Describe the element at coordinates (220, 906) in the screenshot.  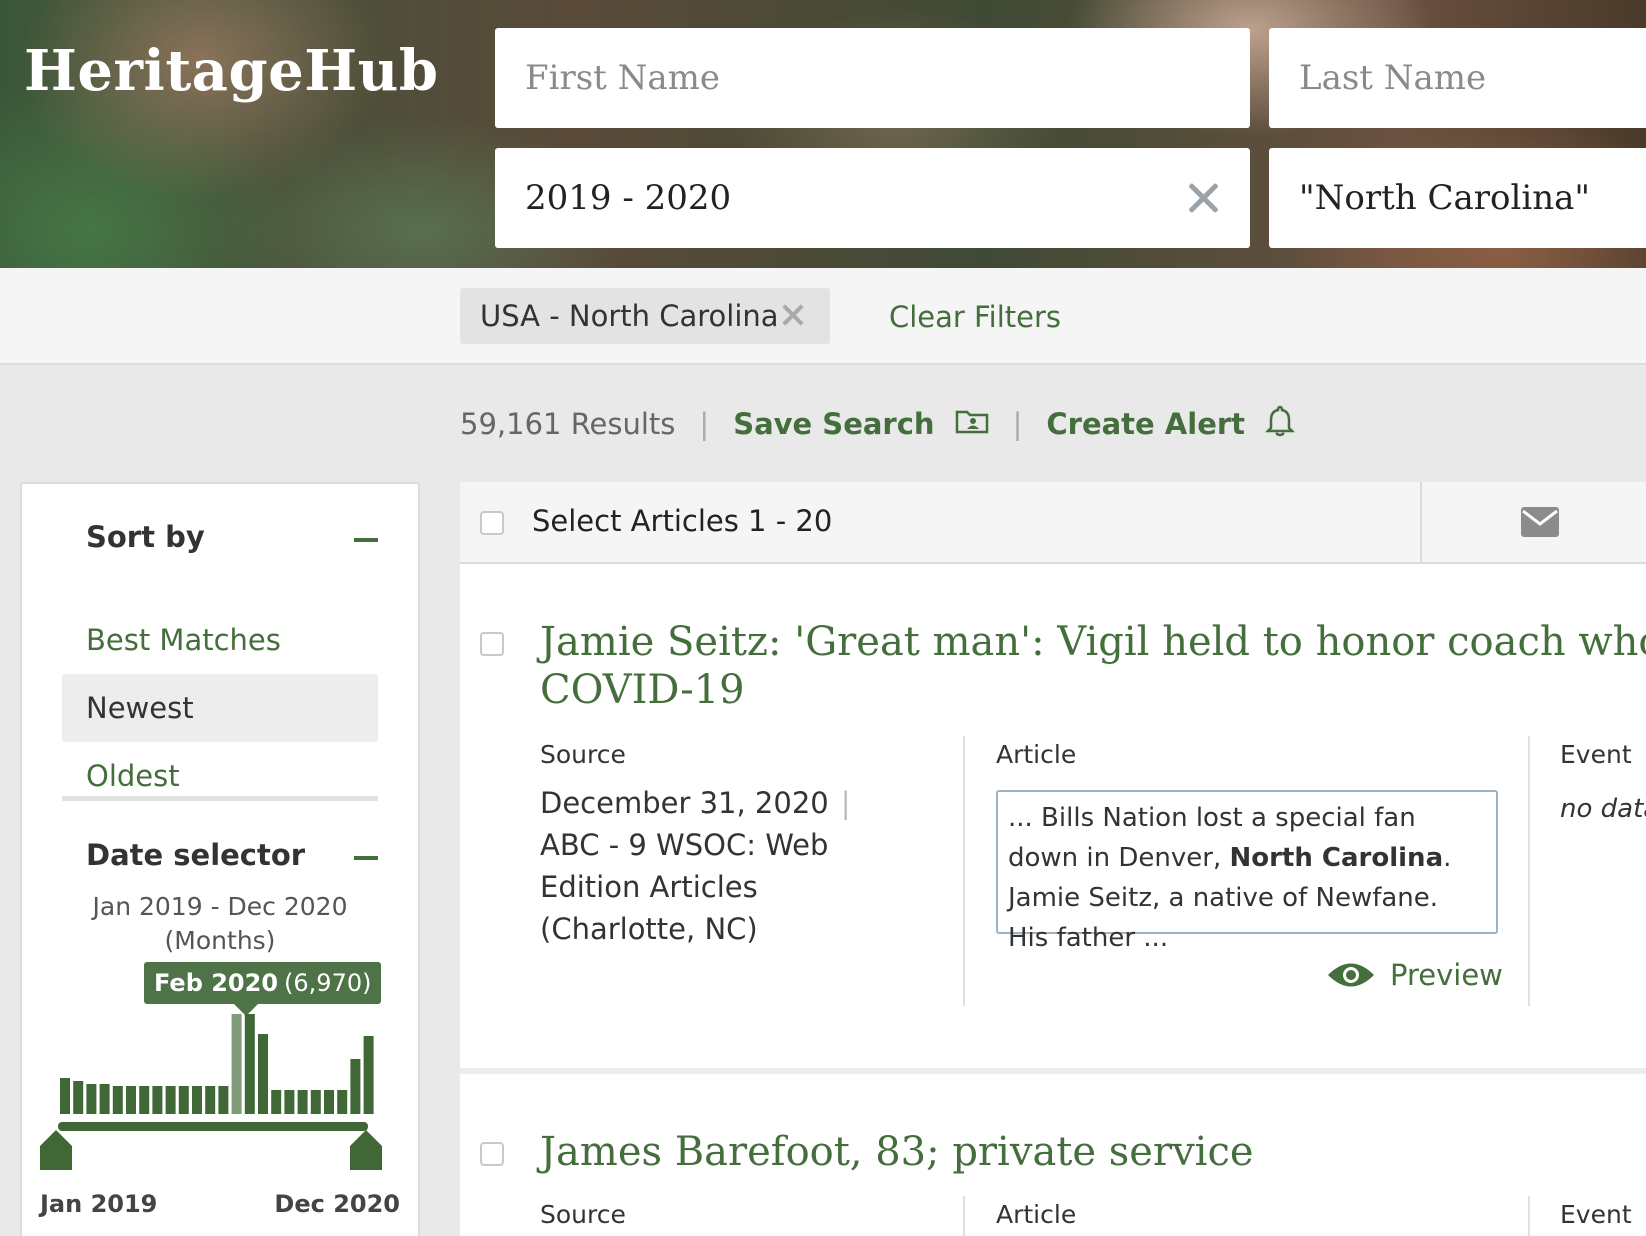
I see `date-range-label: Jan 2019 - Dec 2020` at that location.